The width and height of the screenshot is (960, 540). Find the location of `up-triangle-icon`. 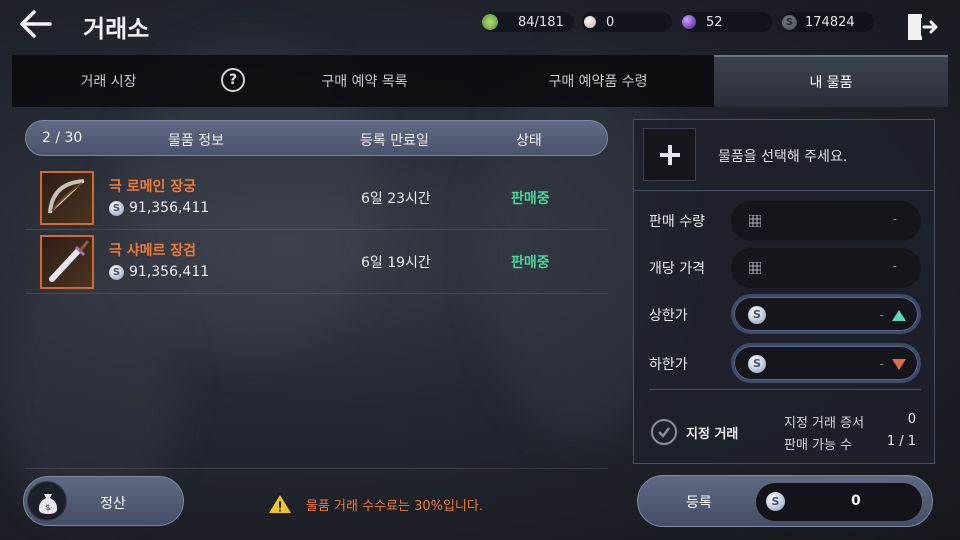

up-triangle-icon is located at coordinates (899, 315).